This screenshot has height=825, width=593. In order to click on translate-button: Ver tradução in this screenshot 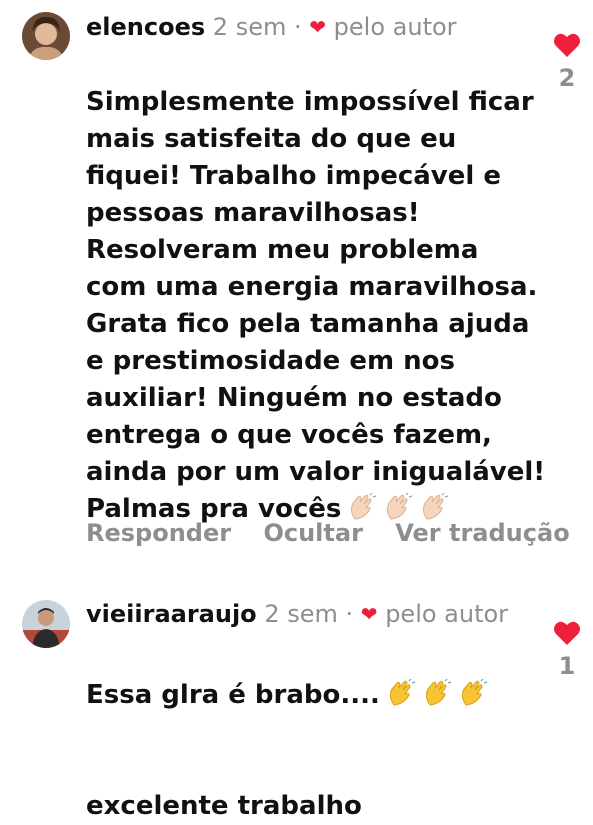, I will do `click(482, 533)`.